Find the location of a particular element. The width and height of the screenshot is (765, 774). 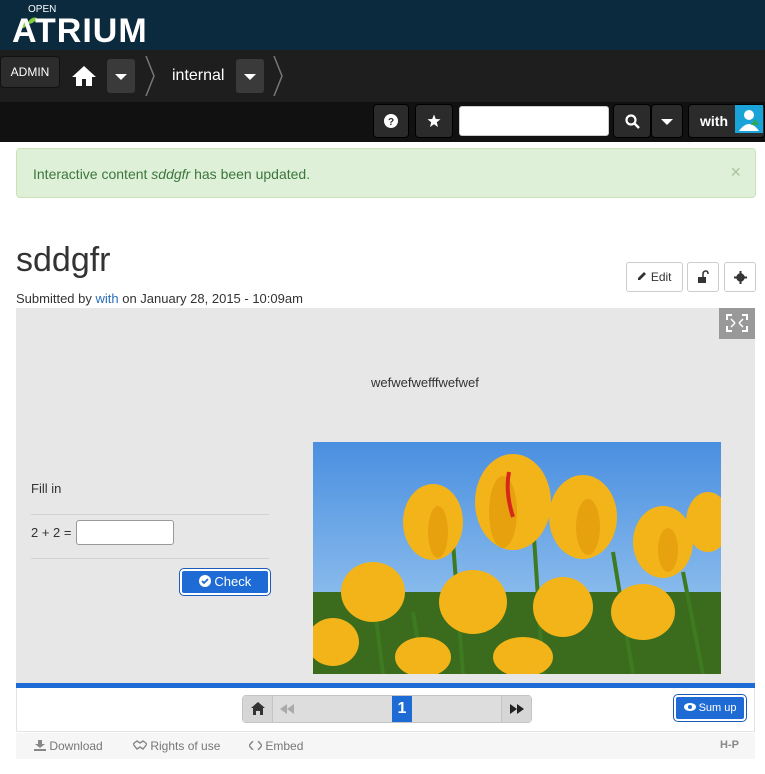

edit-button: Edit is located at coordinates (654, 277).